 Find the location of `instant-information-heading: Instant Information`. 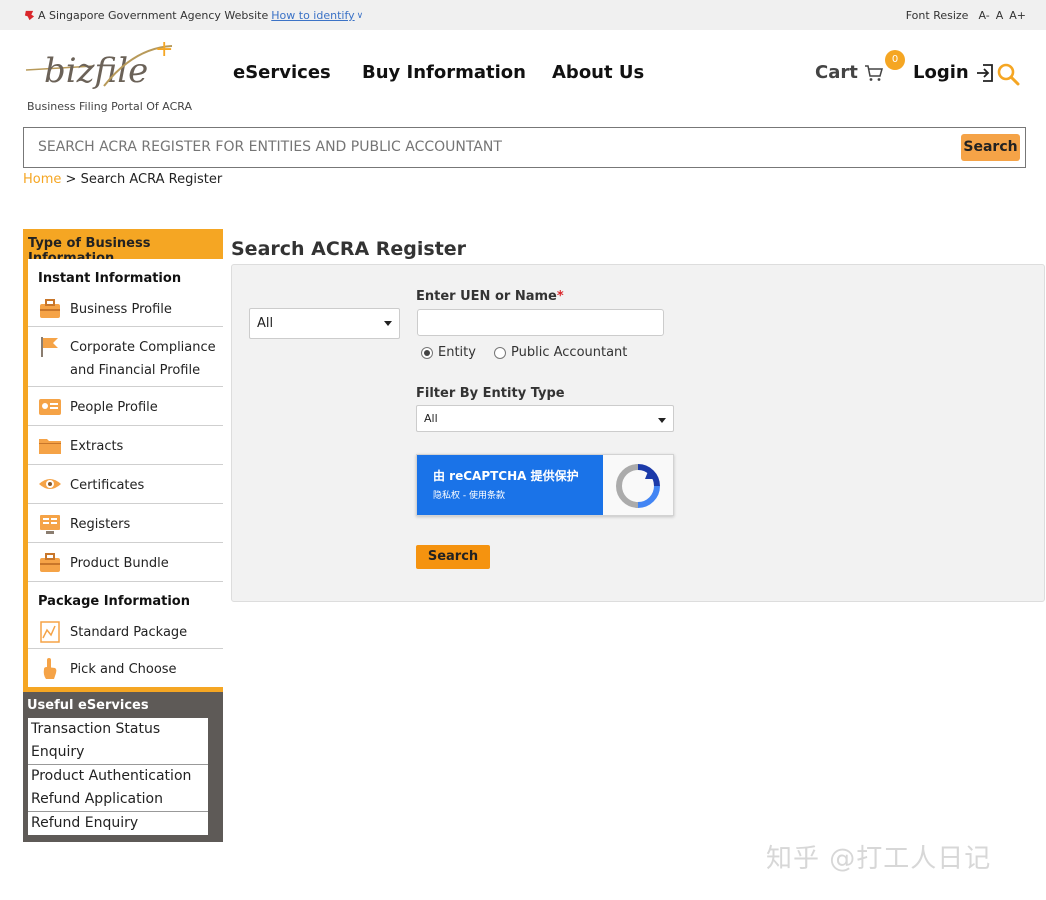

instant-information-heading: Instant Information is located at coordinates (110, 278).